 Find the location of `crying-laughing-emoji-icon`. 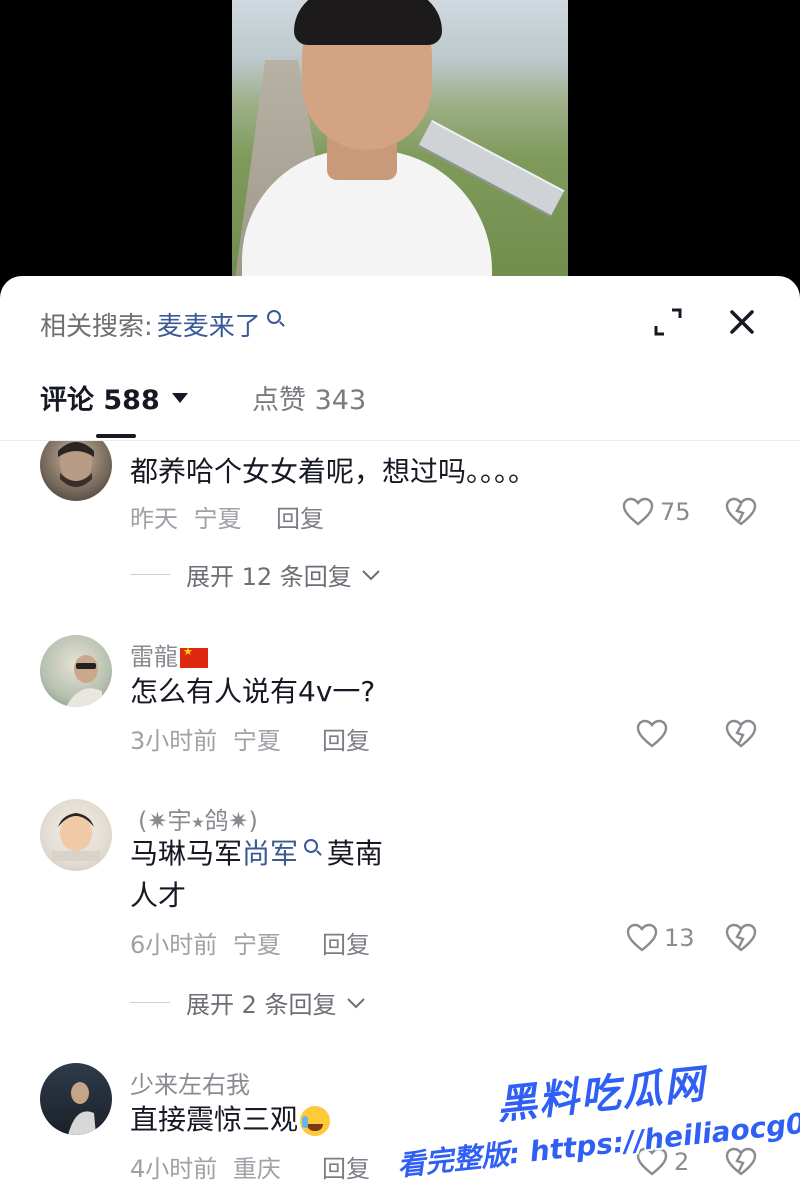

crying-laughing-emoji-icon is located at coordinates (315, 1121).